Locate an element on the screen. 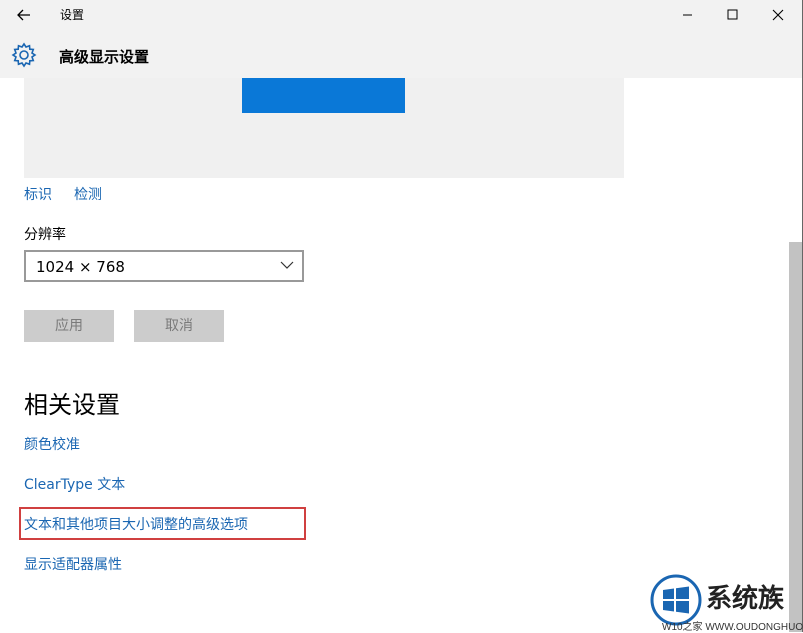 This screenshot has width=803, height=633. title-bar: 设置 高级显示设置 is located at coordinates (401, 39).